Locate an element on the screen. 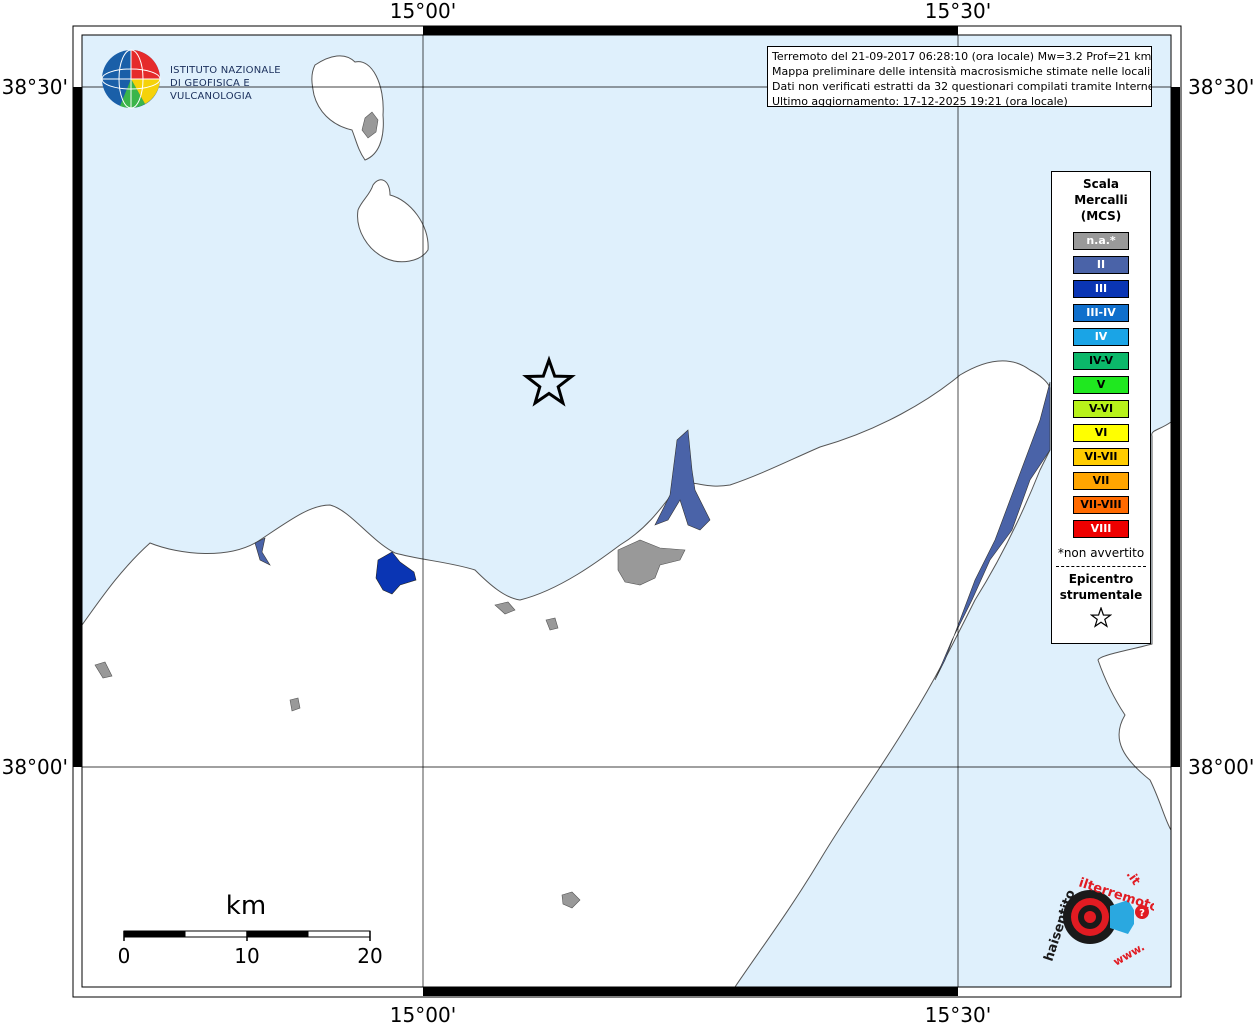 The height and width of the screenshot is (1024, 1254). coord-label-top-2: 15°30' is located at coordinates (958, 11).